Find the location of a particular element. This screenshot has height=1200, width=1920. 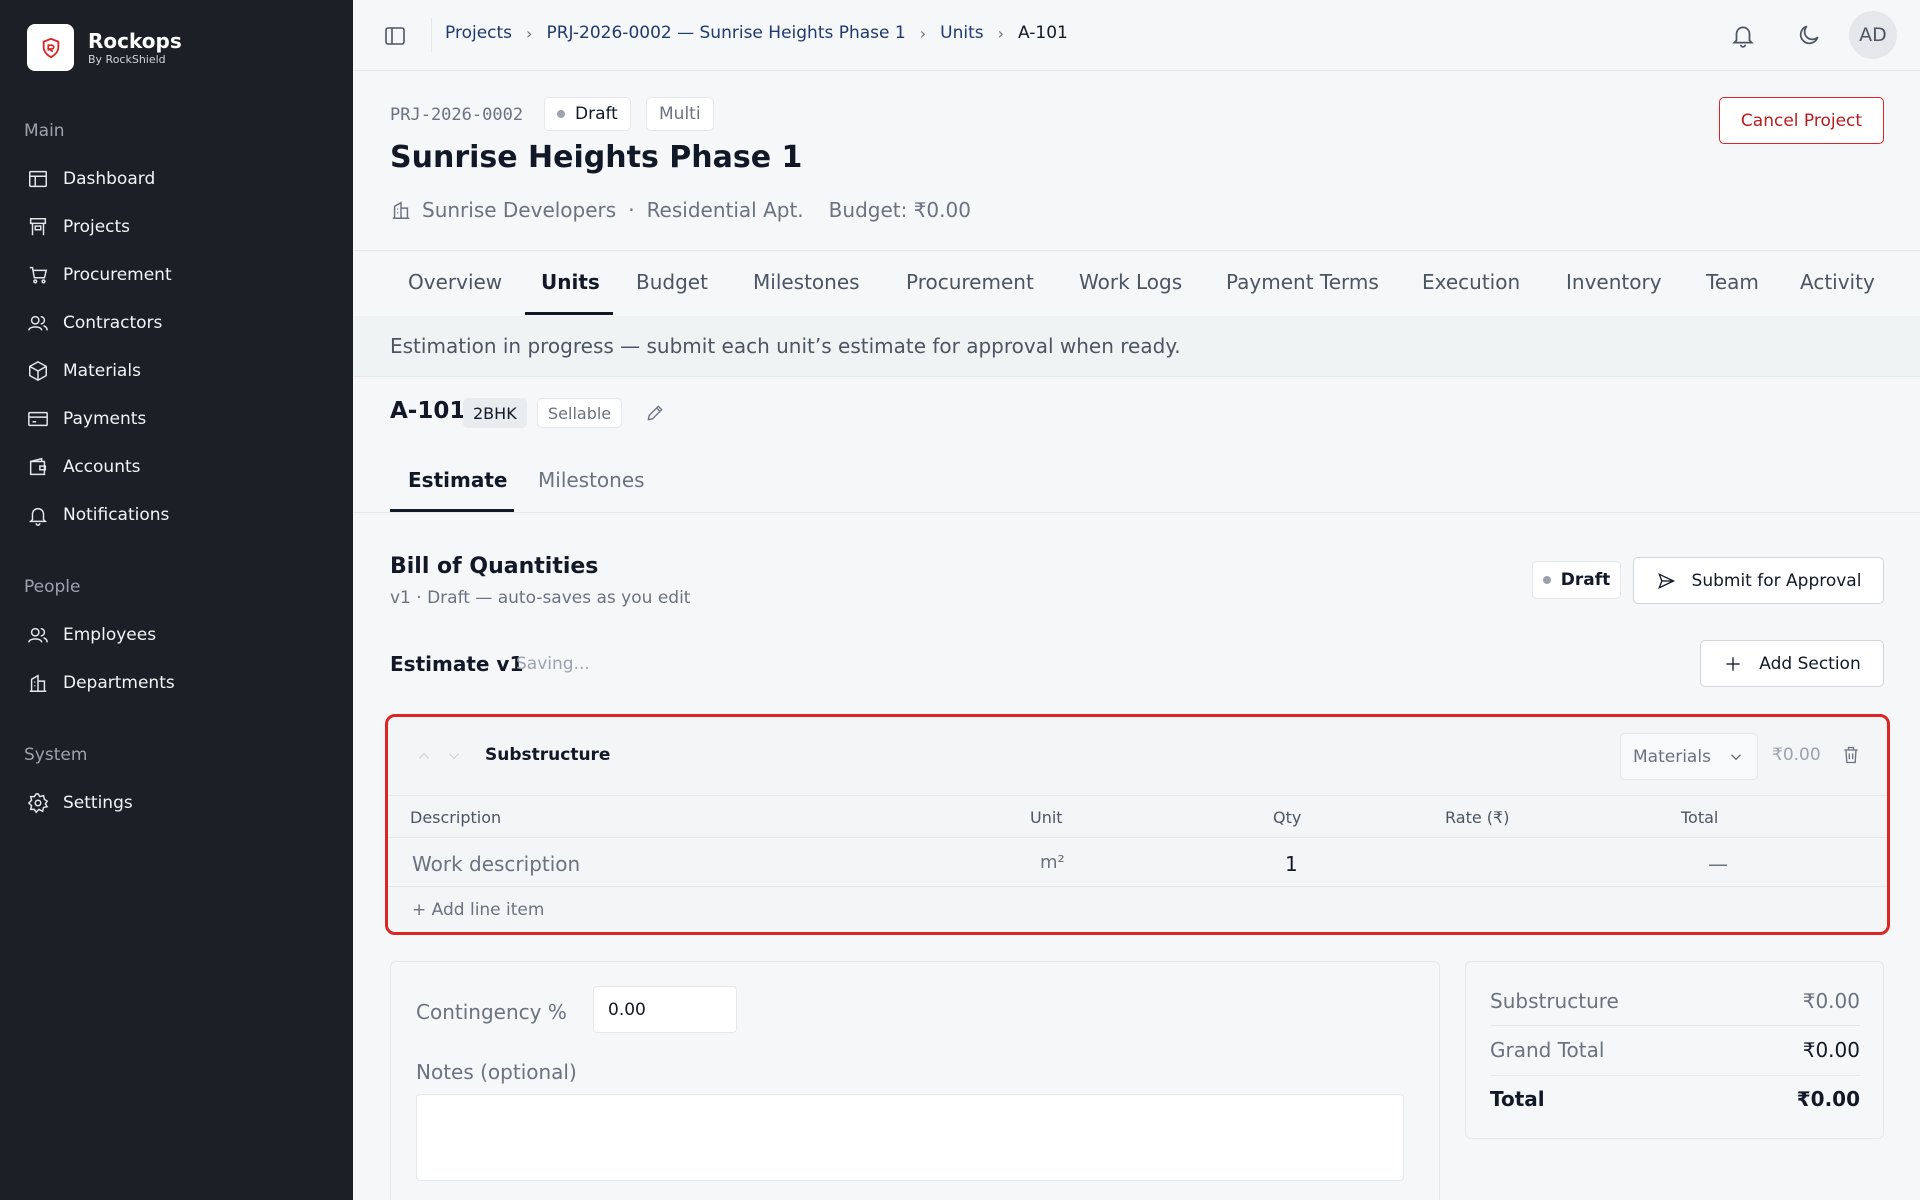

tabs-divider is located at coordinates (1136, 250).